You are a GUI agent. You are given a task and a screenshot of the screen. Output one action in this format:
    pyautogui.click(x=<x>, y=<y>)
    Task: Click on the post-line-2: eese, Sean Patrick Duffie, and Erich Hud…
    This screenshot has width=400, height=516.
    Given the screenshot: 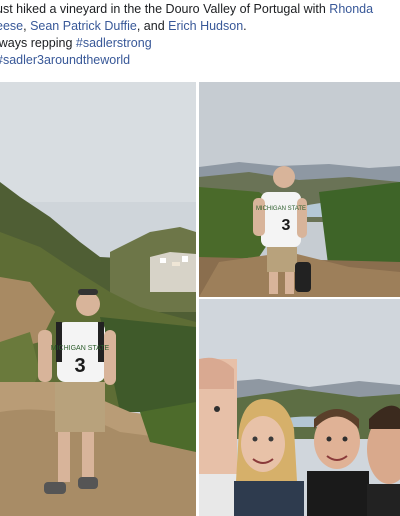 What is the action you would take?
    pyautogui.click(x=200, y=26)
    